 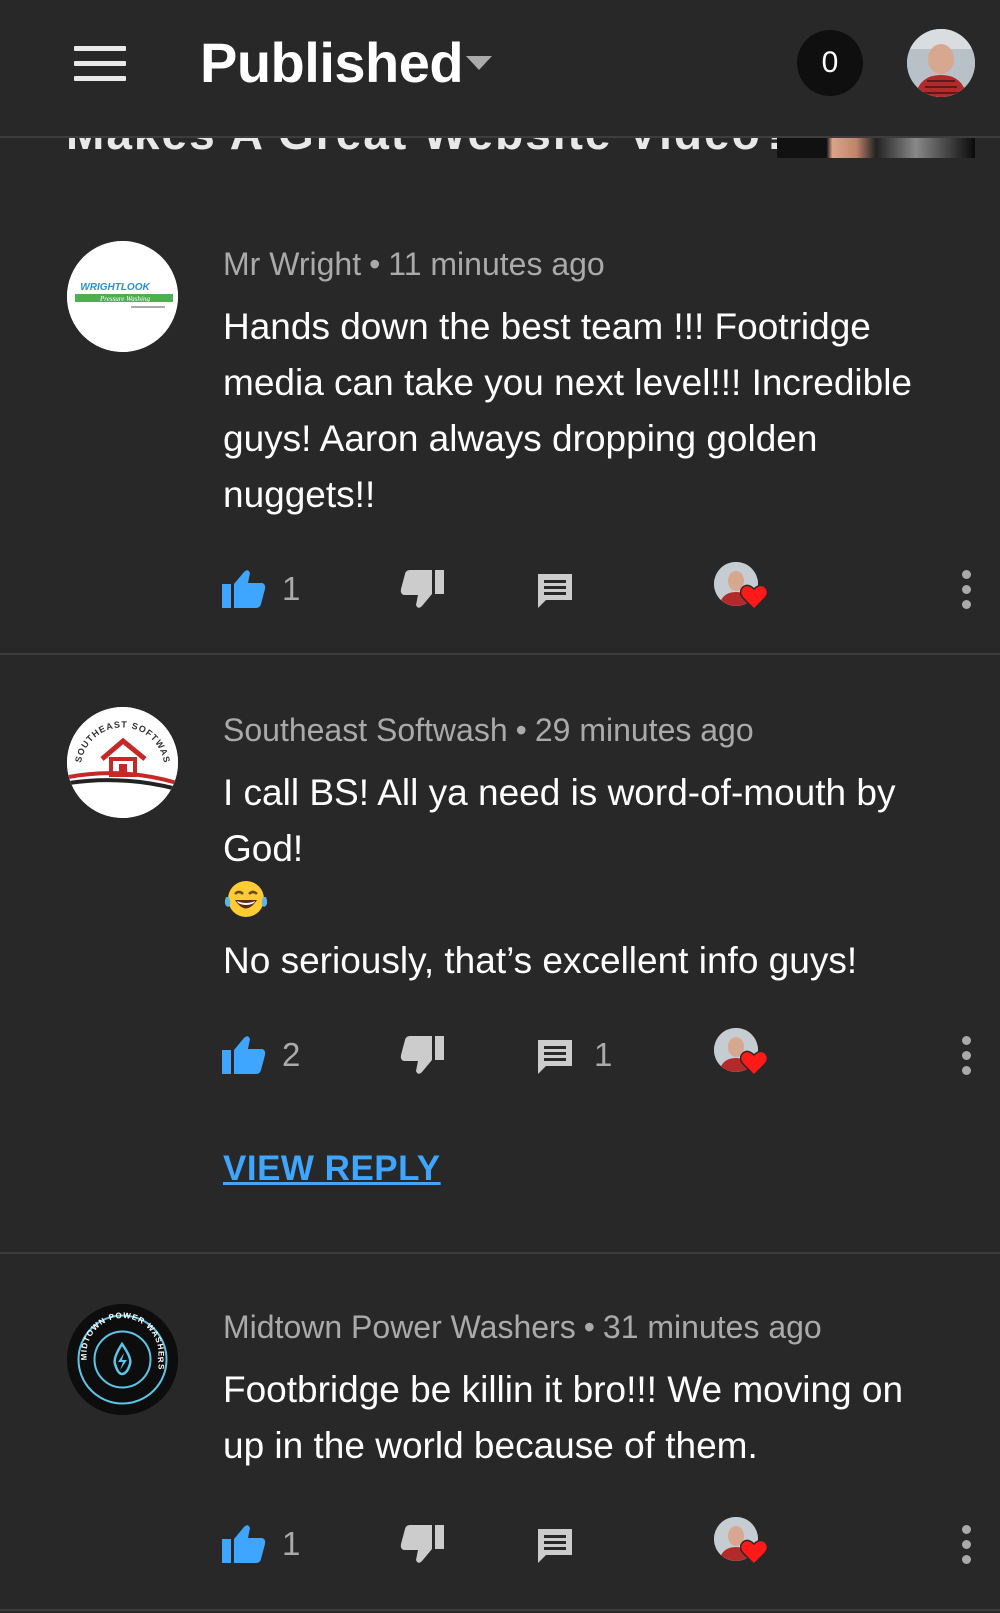 I want to click on comment-actions: 2 1, so click(x=500, y=1056).